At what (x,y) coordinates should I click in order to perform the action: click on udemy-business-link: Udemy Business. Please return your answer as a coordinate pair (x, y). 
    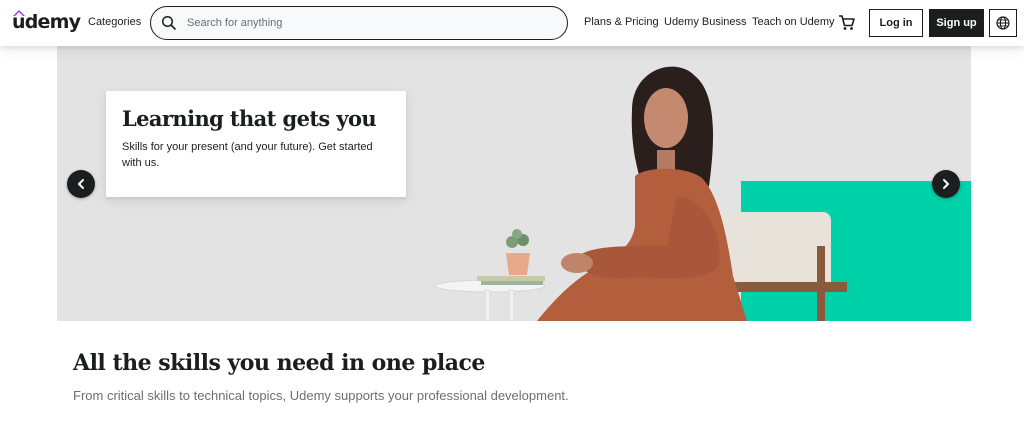
    Looking at the image, I should click on (705, 22).